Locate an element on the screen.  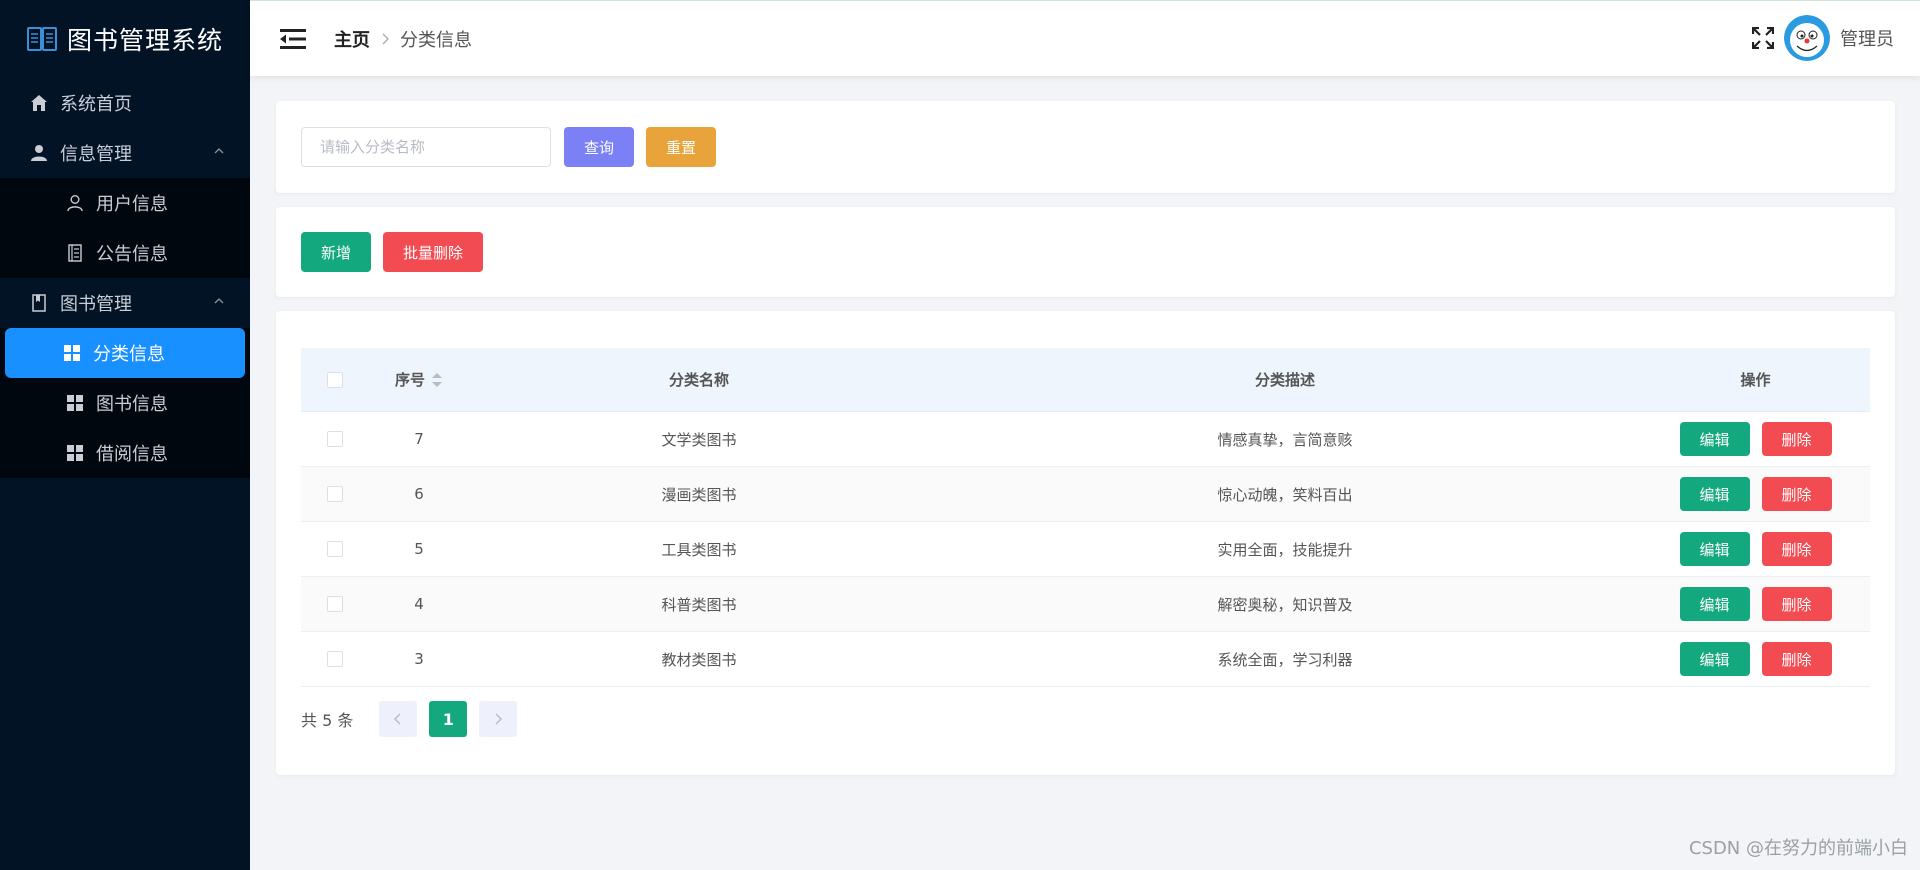
sidebar-item-label: 信息管理 is located at coordinates (96, 154).